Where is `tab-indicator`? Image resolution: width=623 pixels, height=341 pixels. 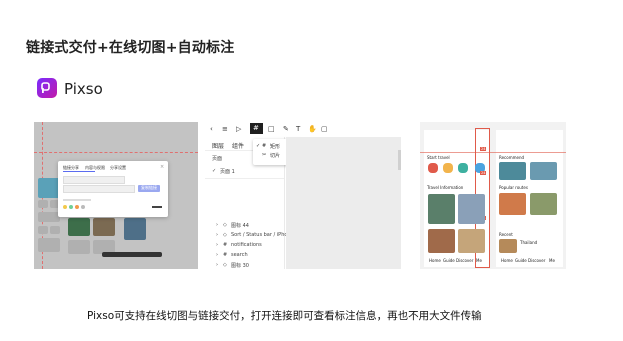 tab-indicator is located at coordinates (79, 171).